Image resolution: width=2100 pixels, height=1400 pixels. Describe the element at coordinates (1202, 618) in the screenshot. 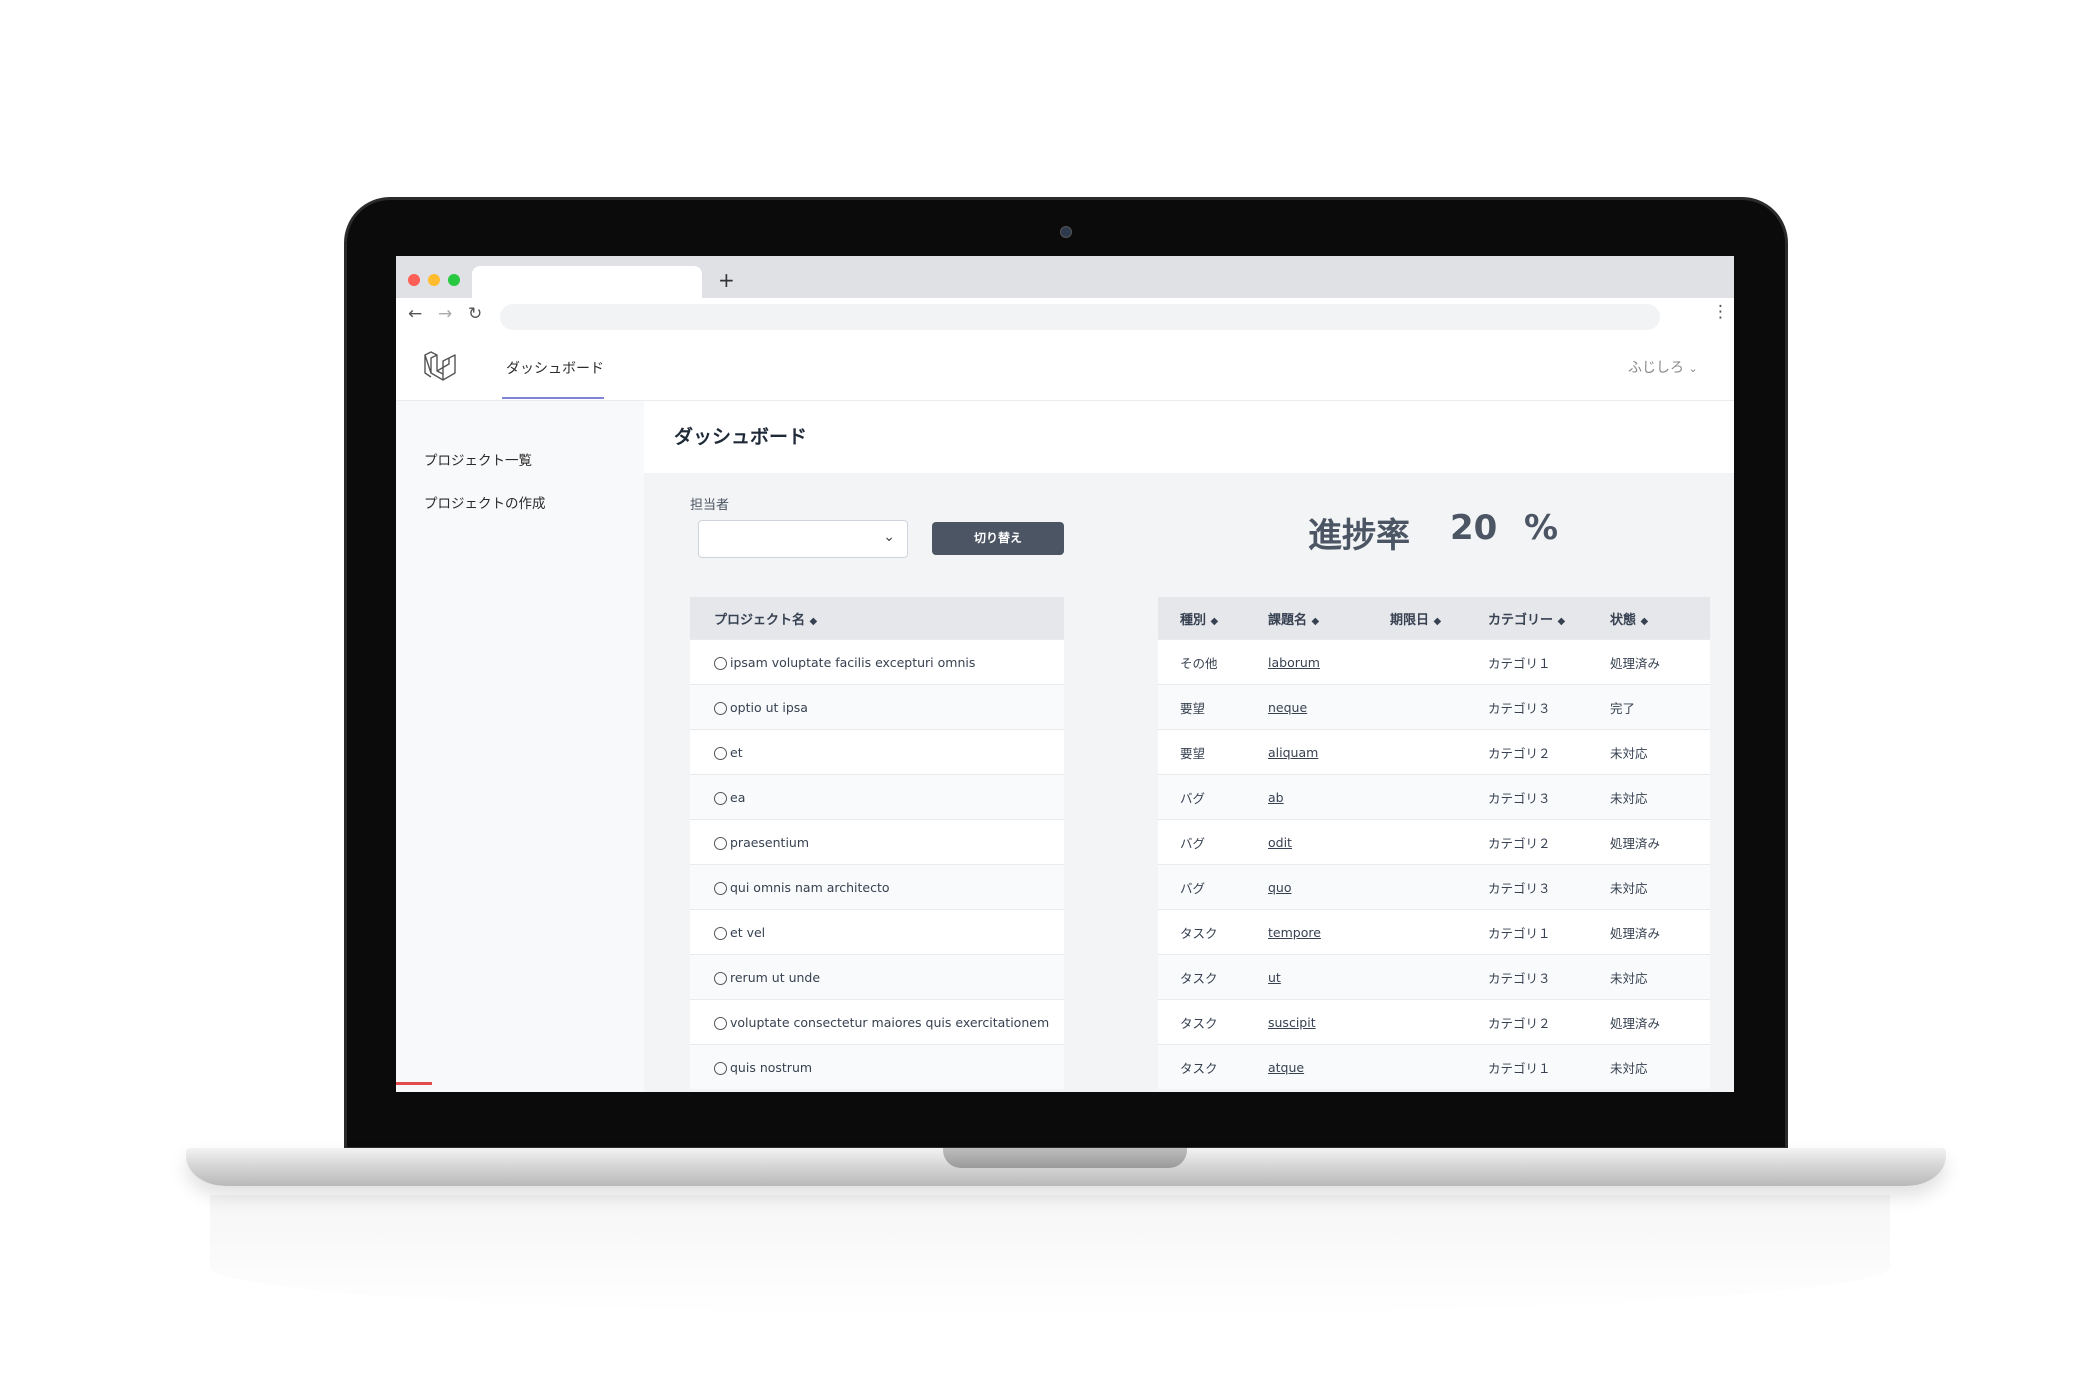

I see `column-header-type: 種別 ◆` at that location.